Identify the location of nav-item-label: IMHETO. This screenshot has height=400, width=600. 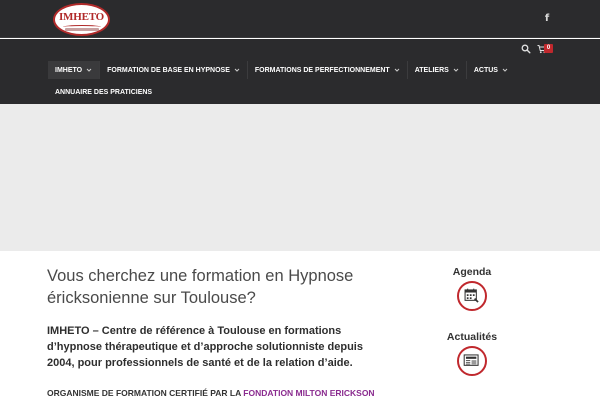
(69, 70).